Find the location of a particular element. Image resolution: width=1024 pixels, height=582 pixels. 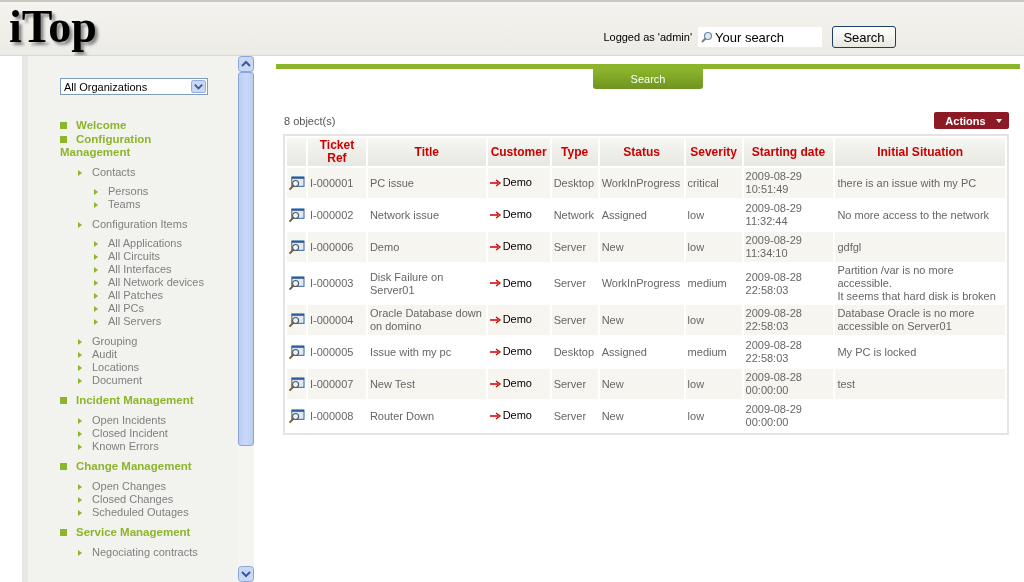

menu-section: Welcome is located at coordinates (136, 125).